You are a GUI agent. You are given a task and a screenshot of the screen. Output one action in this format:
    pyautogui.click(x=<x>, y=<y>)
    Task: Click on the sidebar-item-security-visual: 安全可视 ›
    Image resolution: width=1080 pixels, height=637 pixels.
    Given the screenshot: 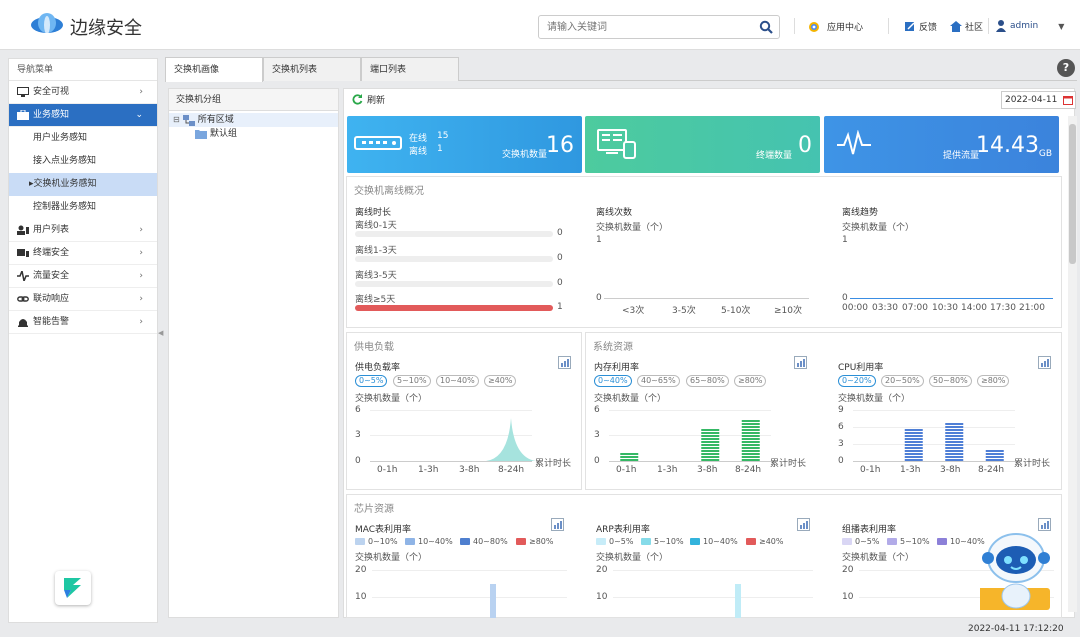 What is the action you would take?
    pyautogui.click(x=83, y=92)
    